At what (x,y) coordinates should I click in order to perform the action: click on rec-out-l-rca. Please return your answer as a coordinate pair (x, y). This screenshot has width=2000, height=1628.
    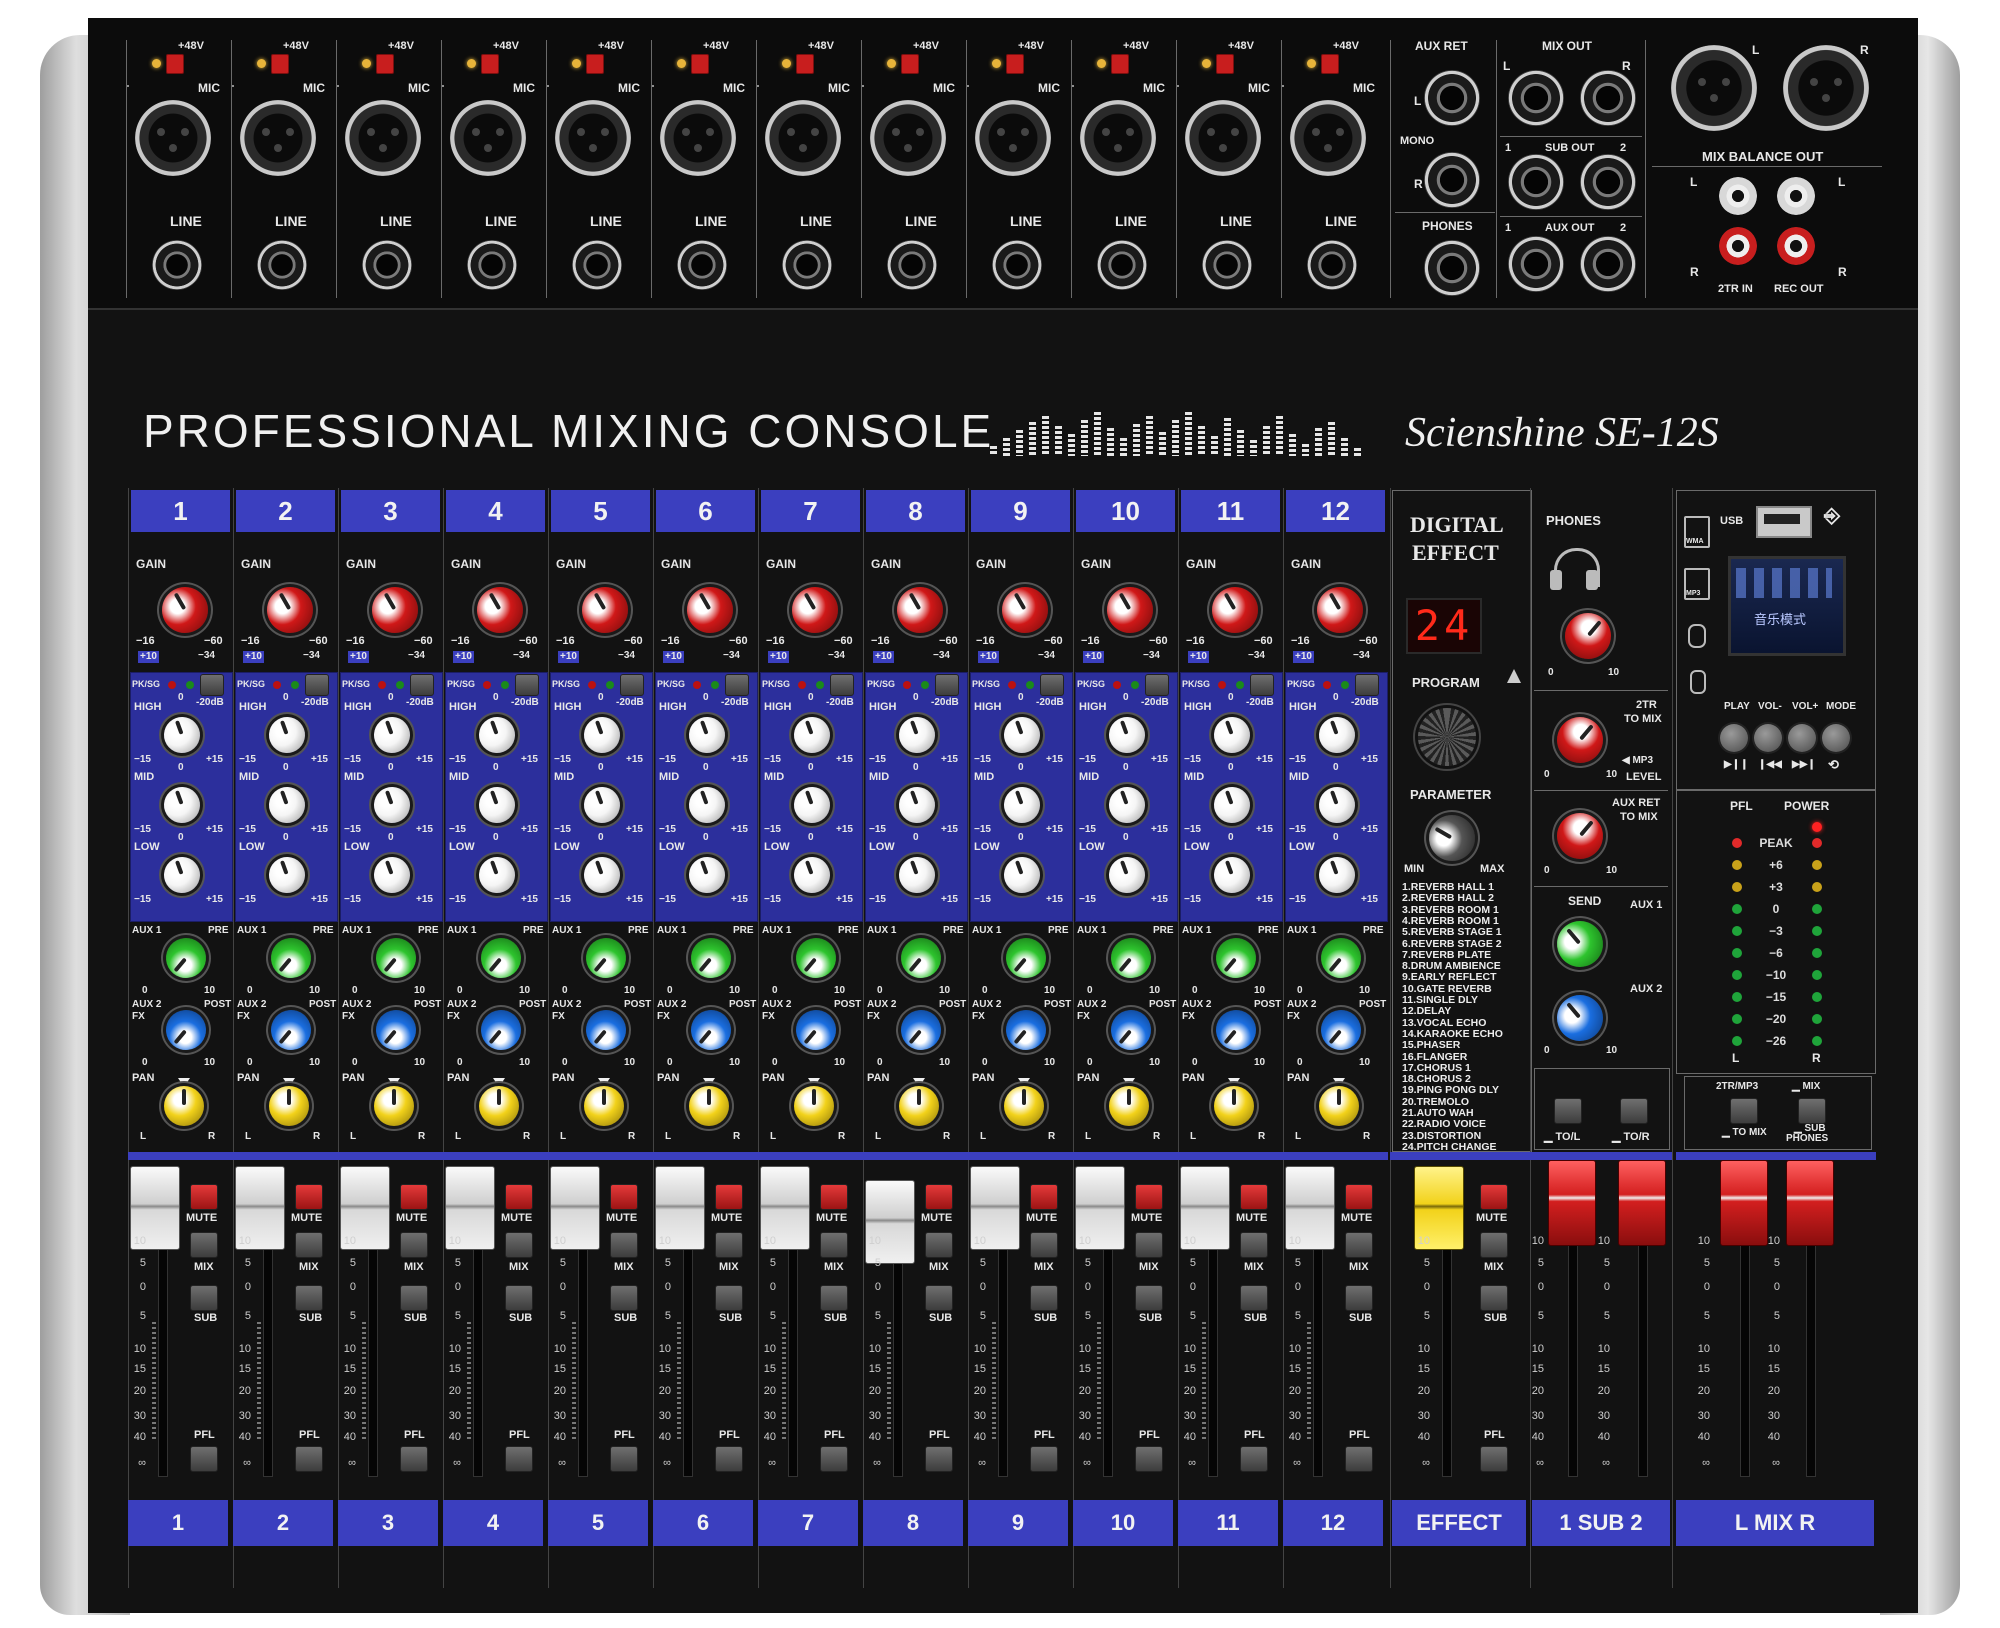
    Looking at the image, I should click on (1796, 196).